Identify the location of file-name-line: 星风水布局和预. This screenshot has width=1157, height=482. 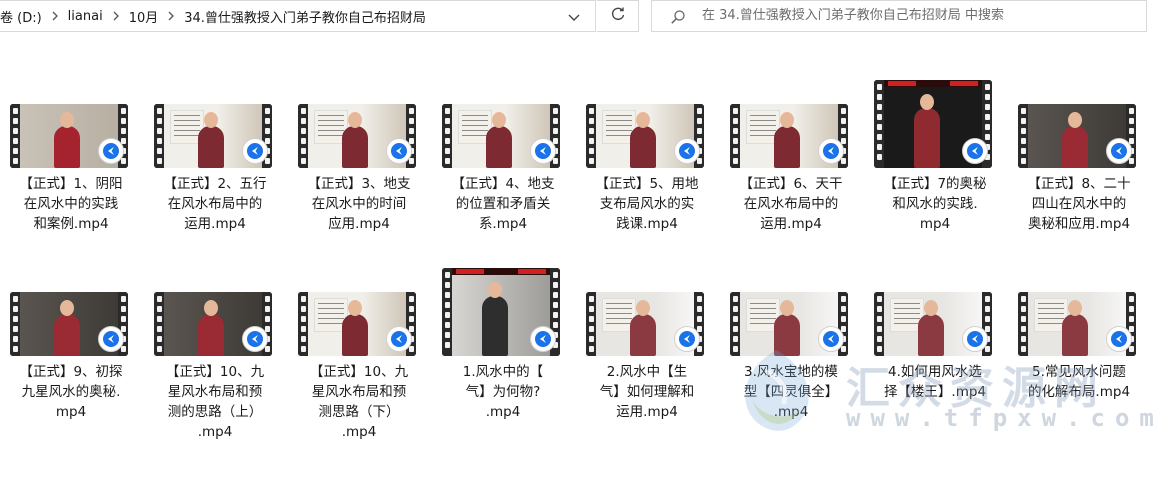
(359, 392).